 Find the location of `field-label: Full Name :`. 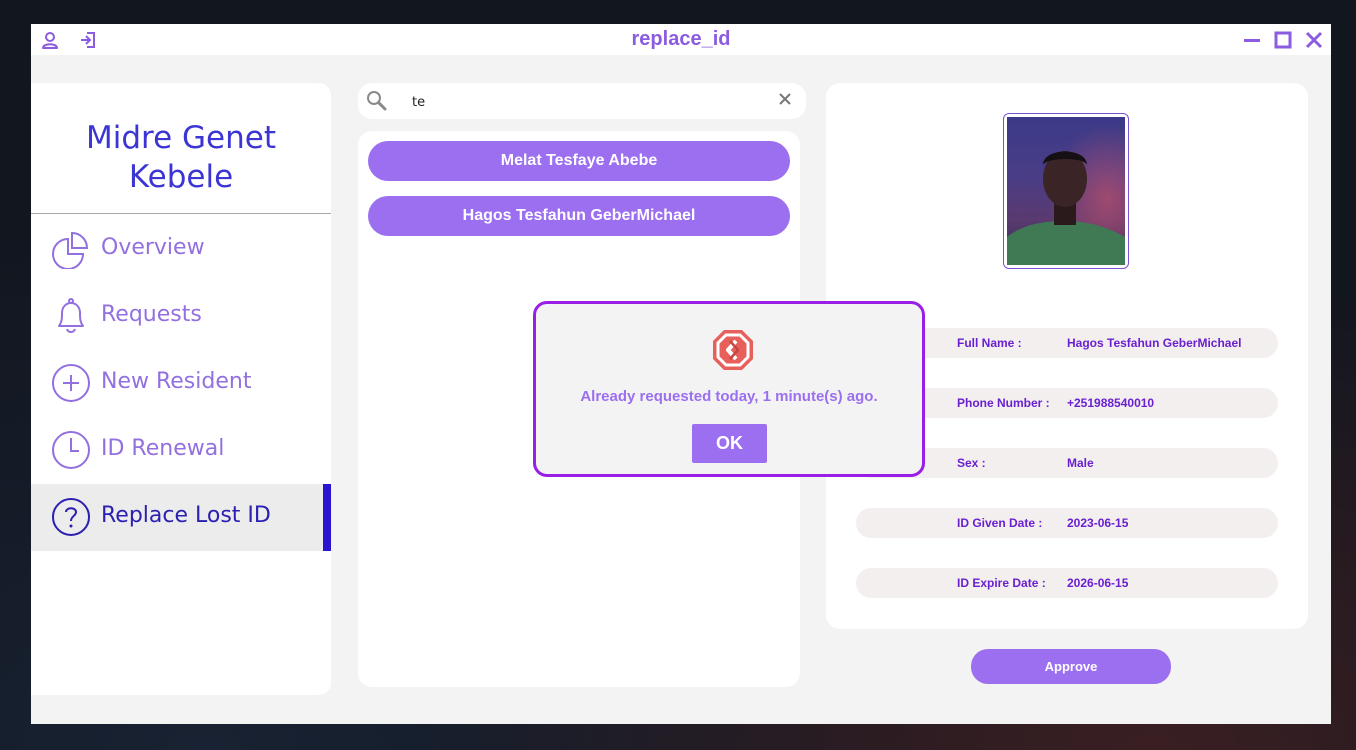

field-label: Full Name : is located at coordinates (989, 343).